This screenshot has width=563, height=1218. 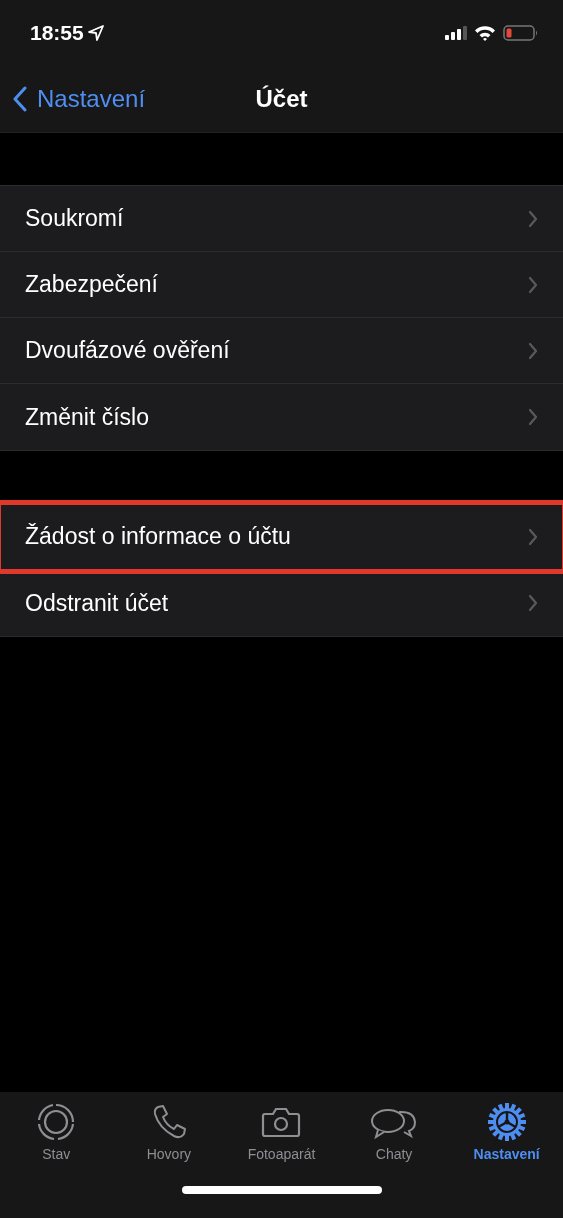 I want to click on settings-row: Dvoufázové ověření, so click(x=281, y=351).